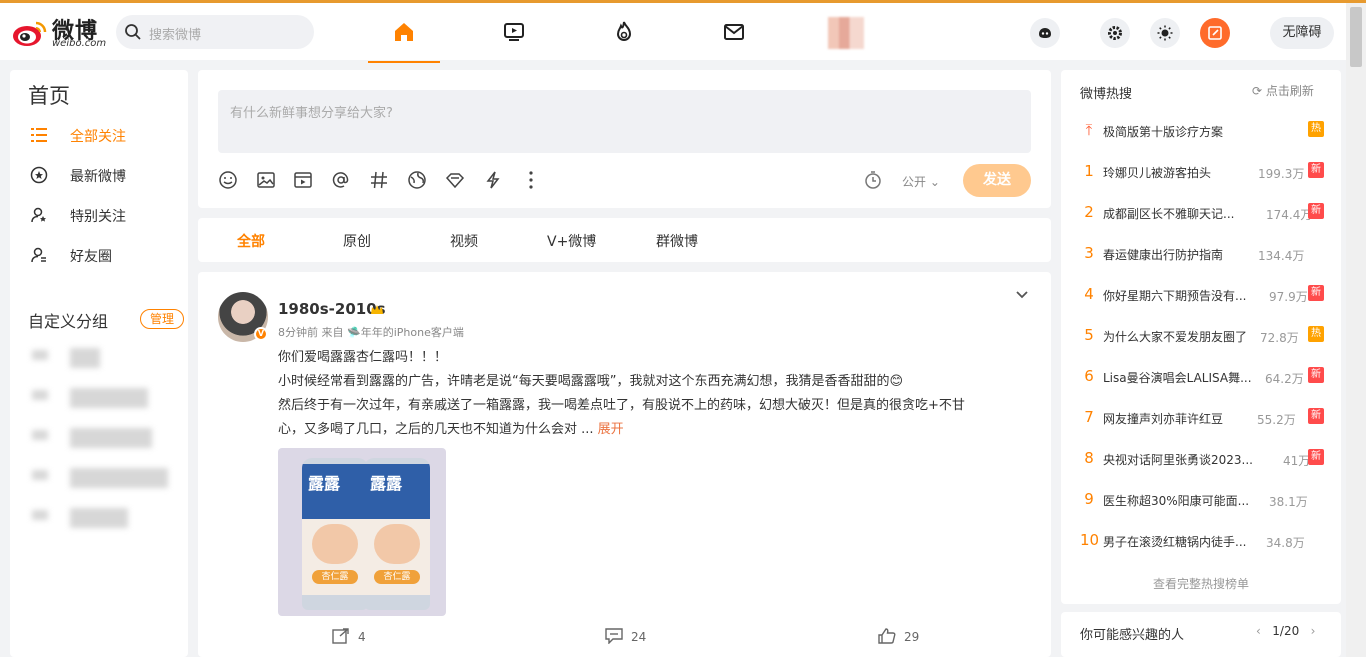 The height and width of the screenshot is (657, 1366). I want to click on more-icon, so click(531, 180).